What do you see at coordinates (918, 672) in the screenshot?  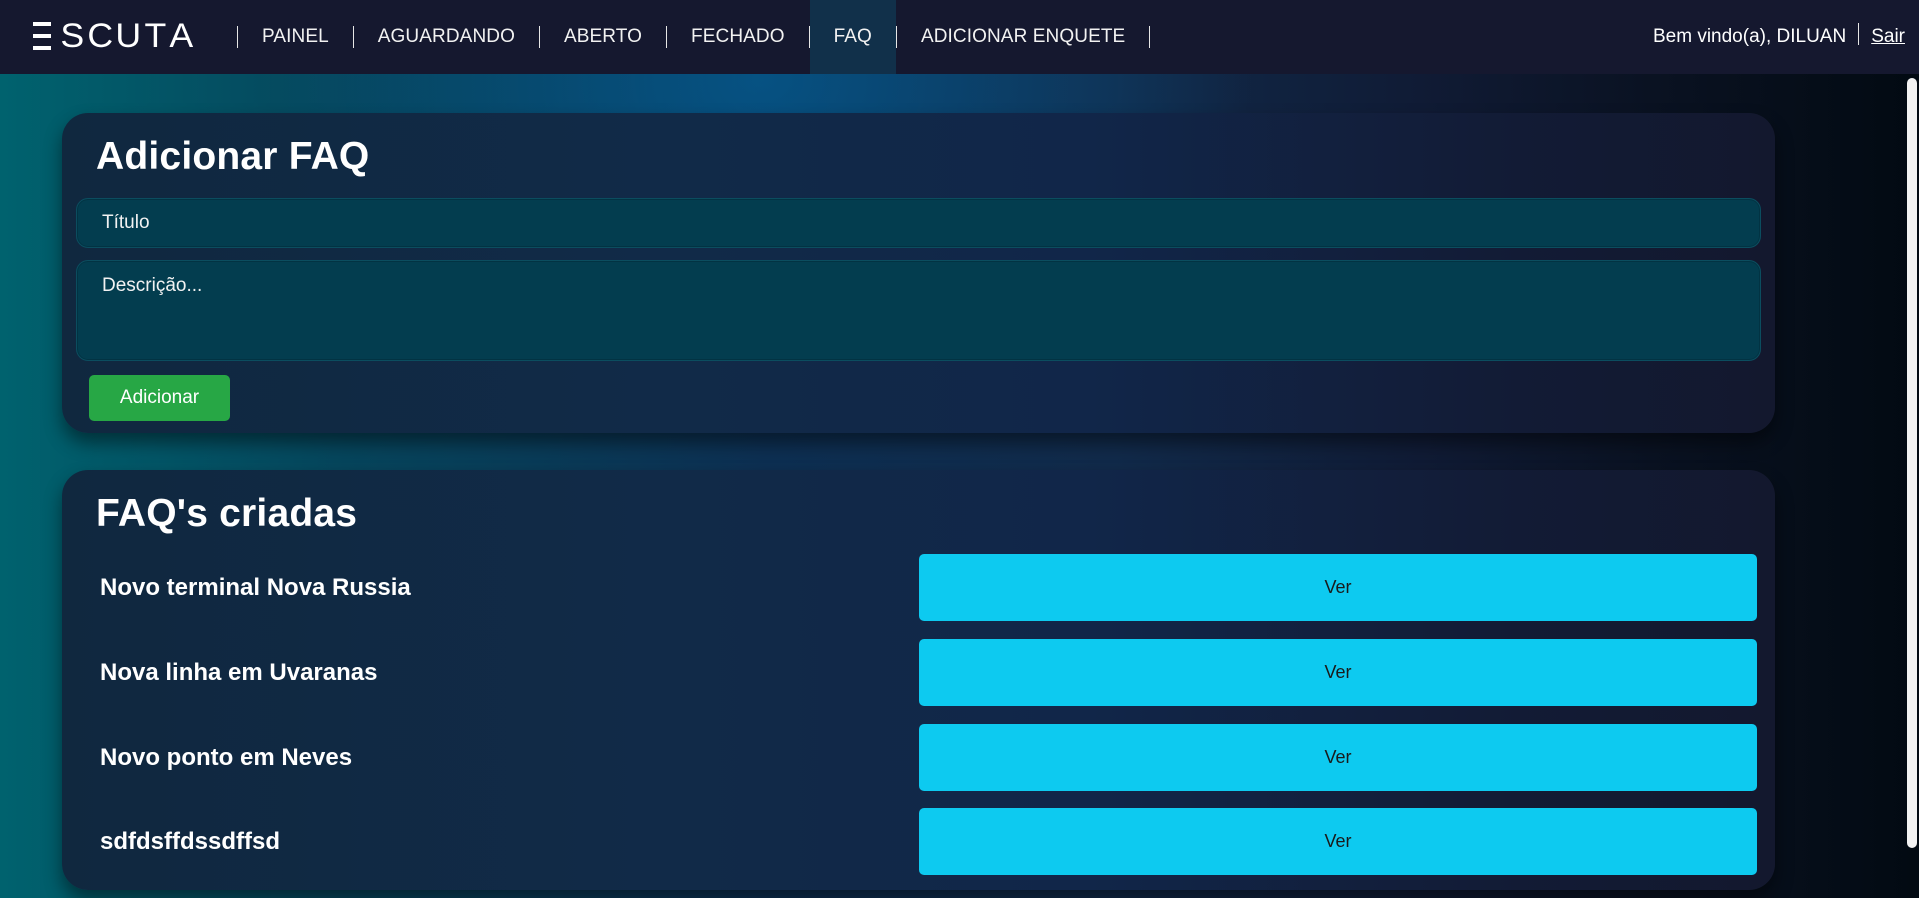 I see `faq-list-item: Nova linha em Uvaranas Ver` at bounding box center [918, 672].